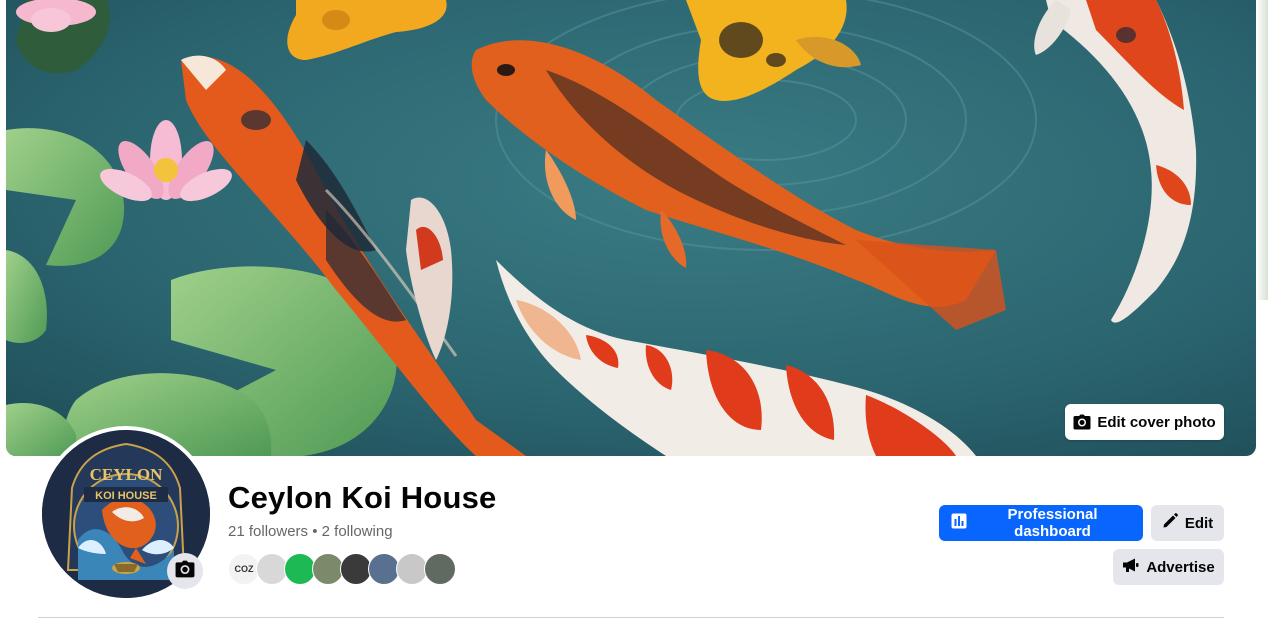 The height and width of the screenshot is (624, 1268). I want to click on logo-text-top: CEYLON, so click(126, 474).